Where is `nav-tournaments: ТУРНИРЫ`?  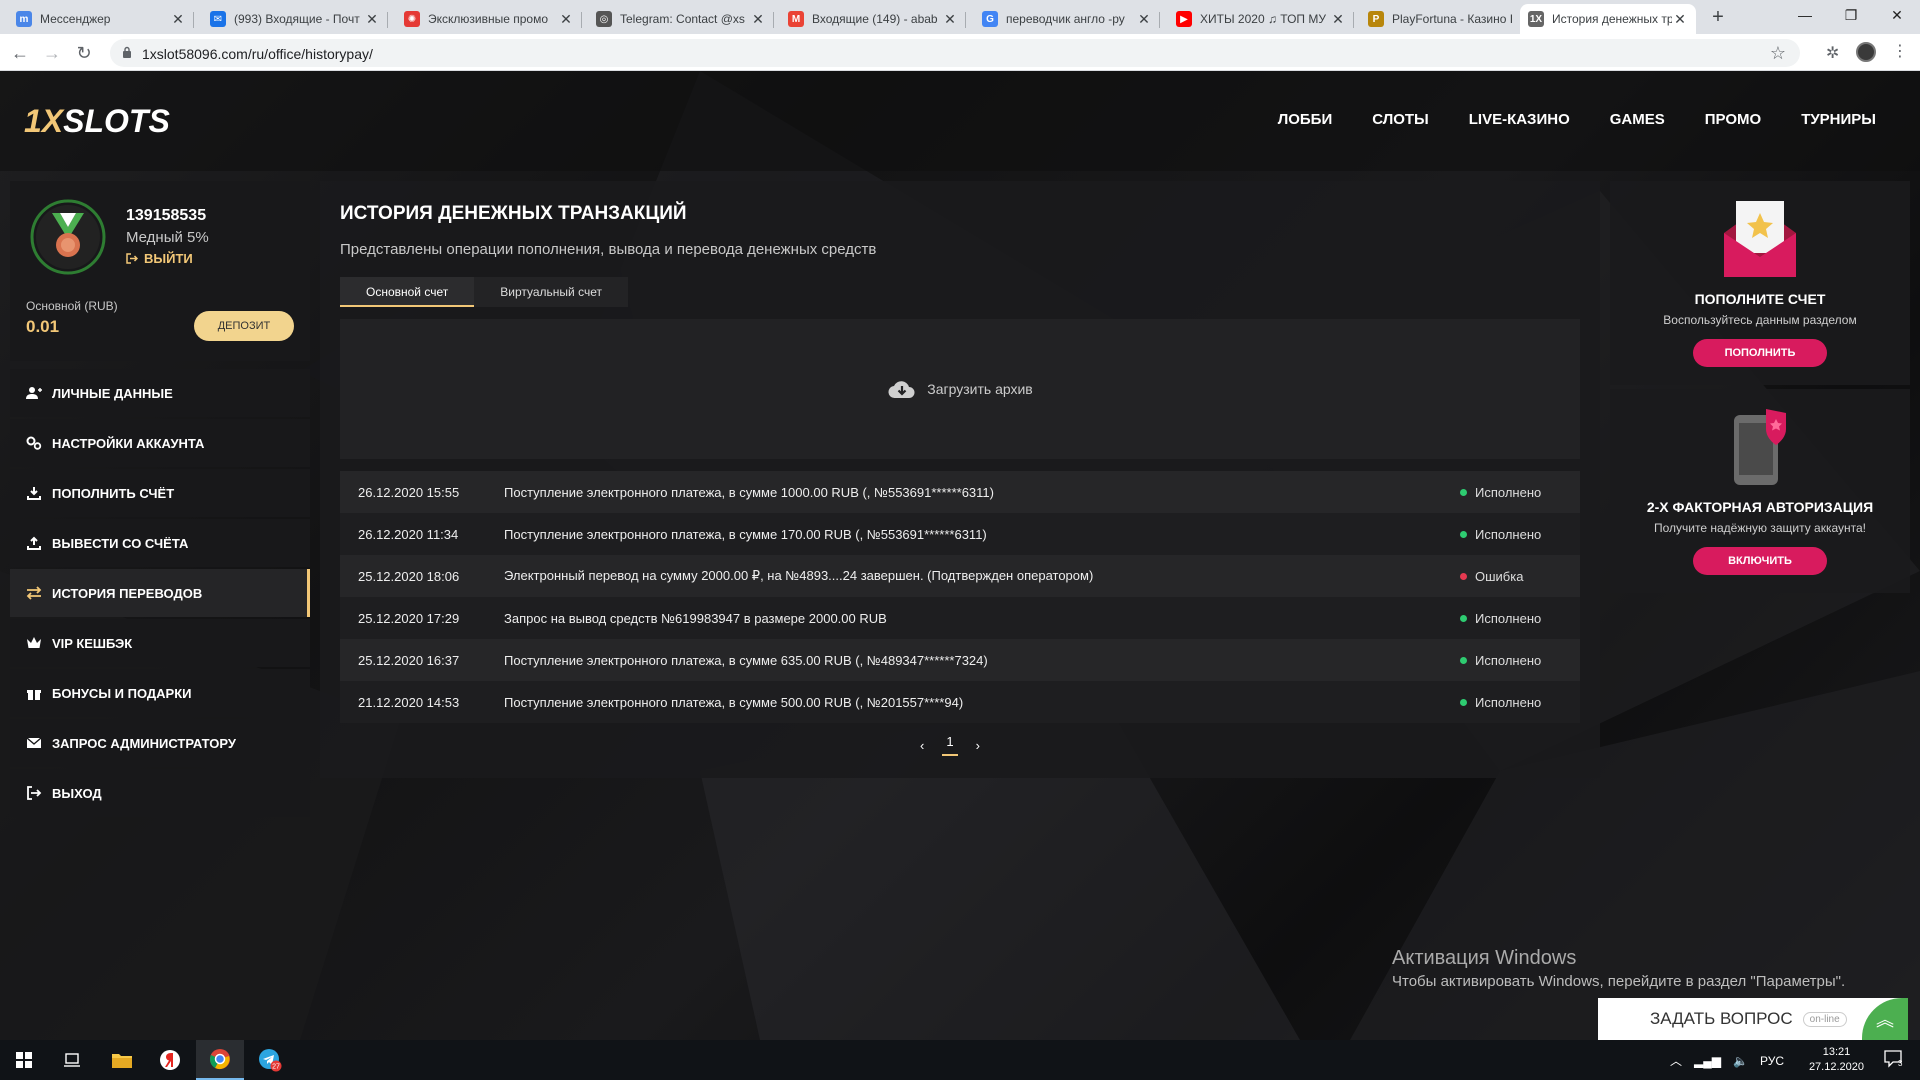 nav-tournaments: ТУРНИРЫ is located at coordinates (1838, 119).